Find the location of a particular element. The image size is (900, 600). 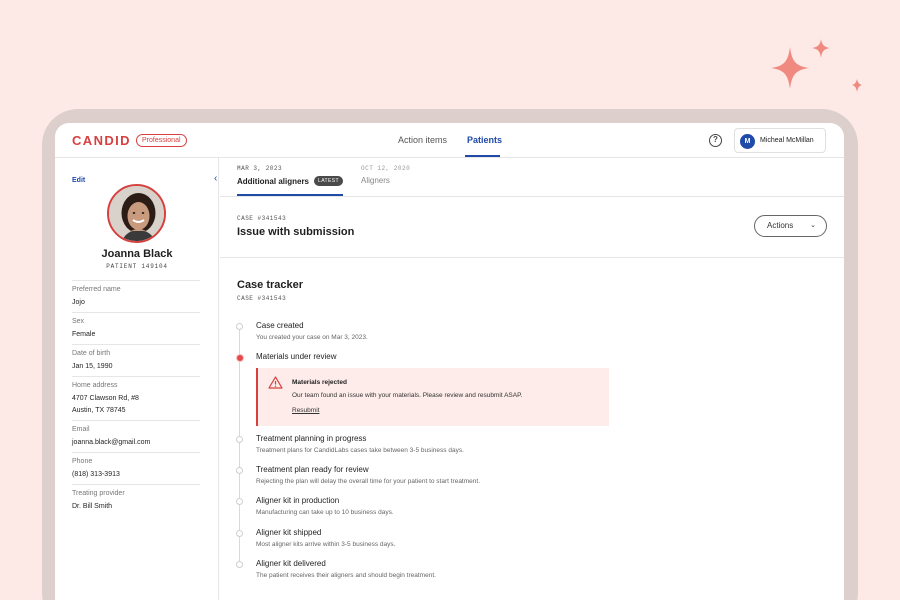

sparkle-medium-icon is located at coordinates (821, 48).